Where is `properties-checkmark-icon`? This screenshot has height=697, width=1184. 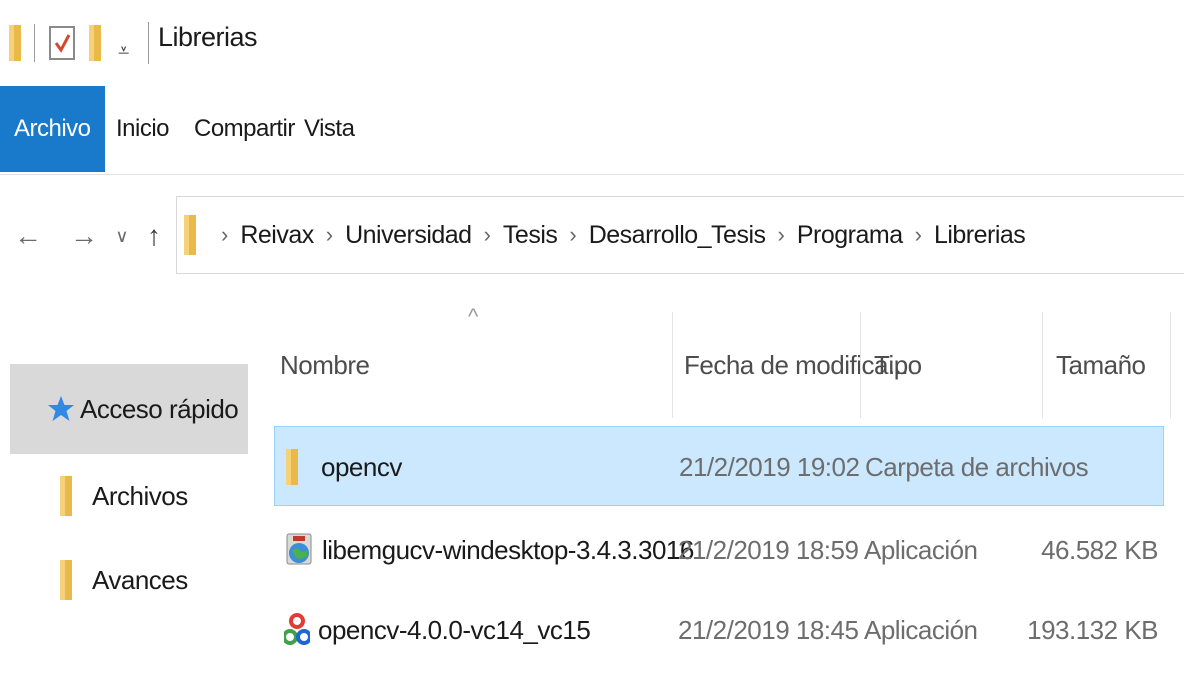
properties-checkmark-icon is located at coordinates (62, 43).